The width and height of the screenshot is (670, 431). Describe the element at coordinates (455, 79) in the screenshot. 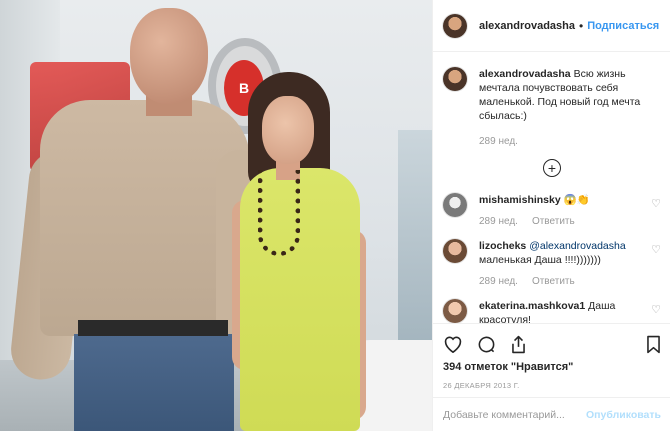

I see `caption-avatar` at that location.